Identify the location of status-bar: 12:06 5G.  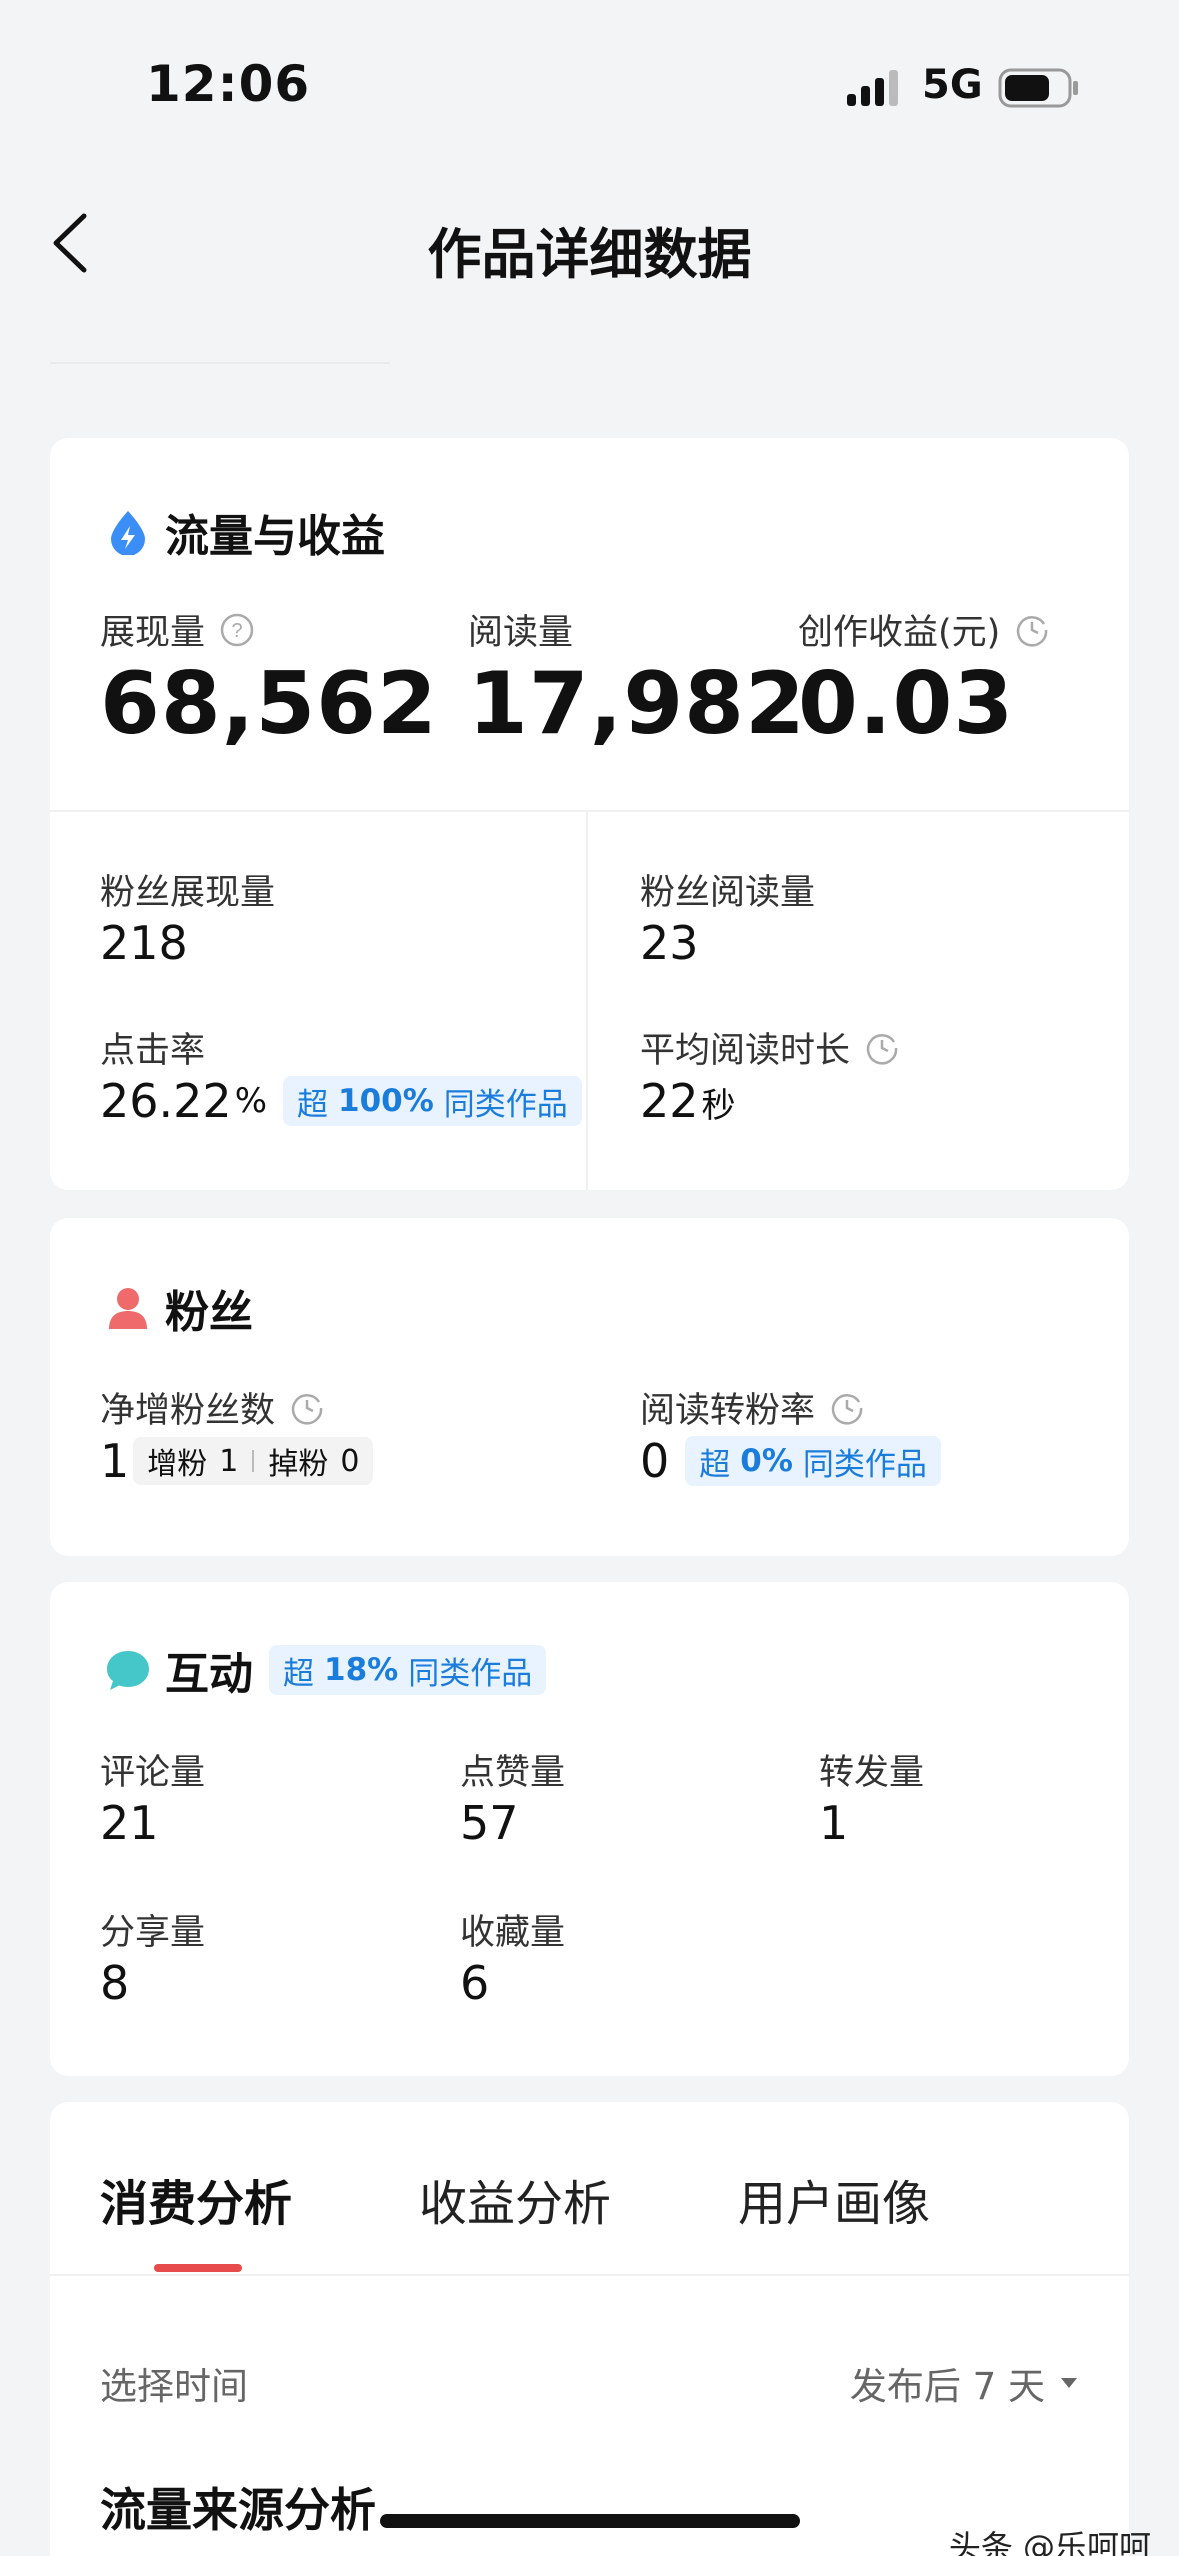
(589, 75).